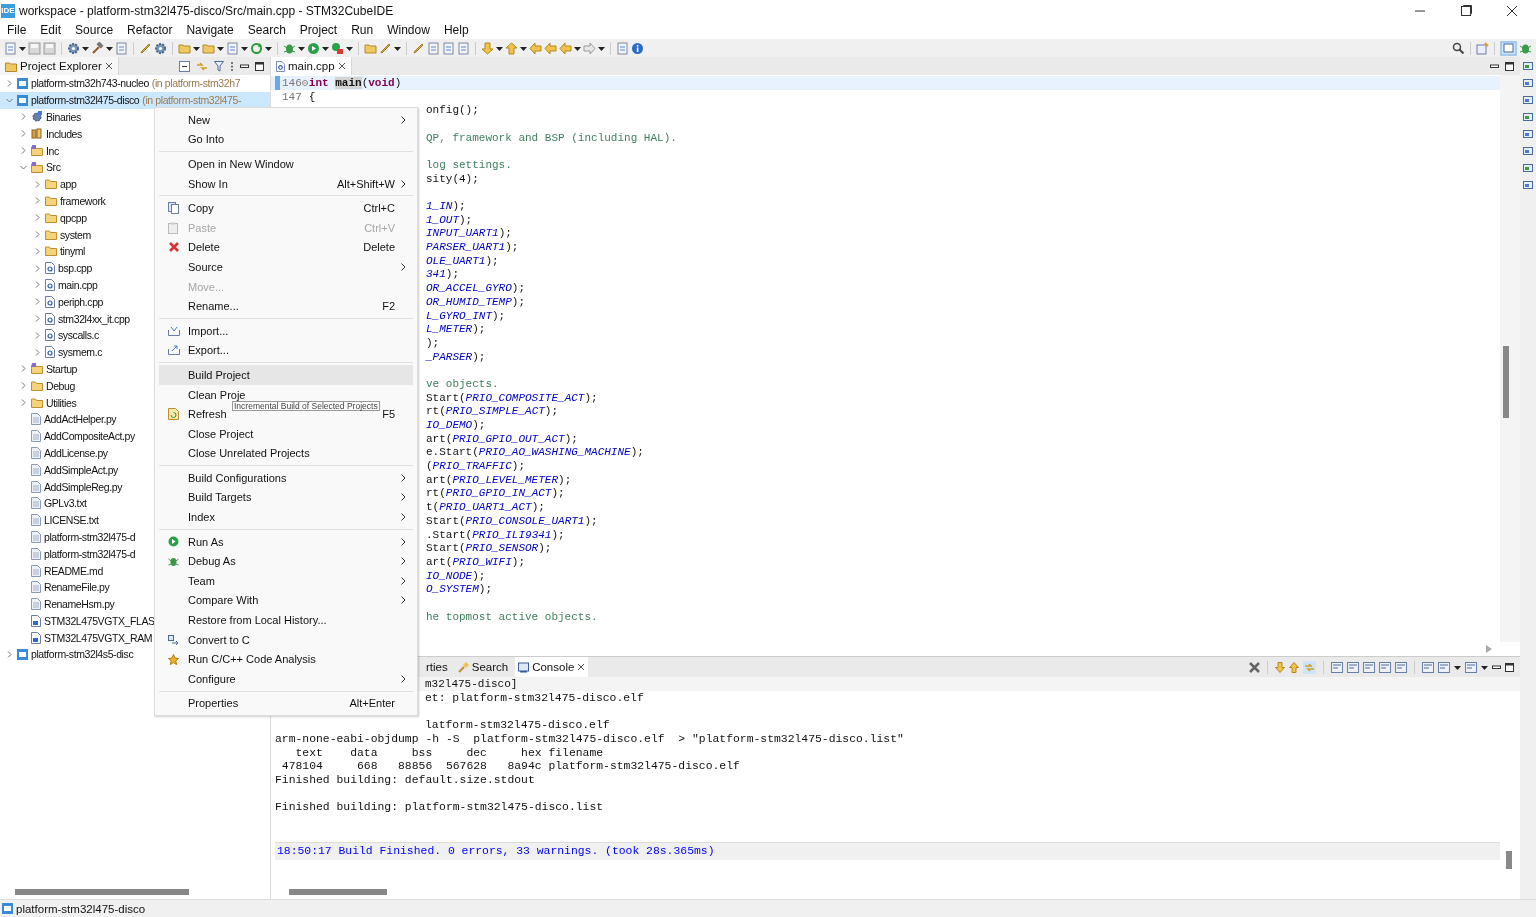  What do you see at coordinates (73, 251) in the screenshot?
I see `tree-label: tinyml` at bounding box center [73, 251].